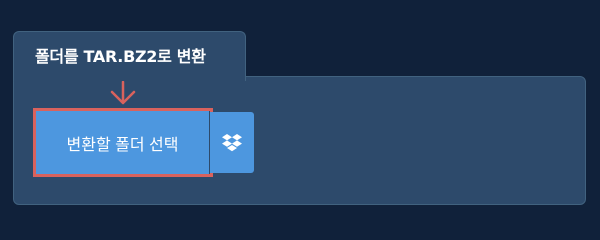  I want to click on dropbox-button, so click(232, 142).